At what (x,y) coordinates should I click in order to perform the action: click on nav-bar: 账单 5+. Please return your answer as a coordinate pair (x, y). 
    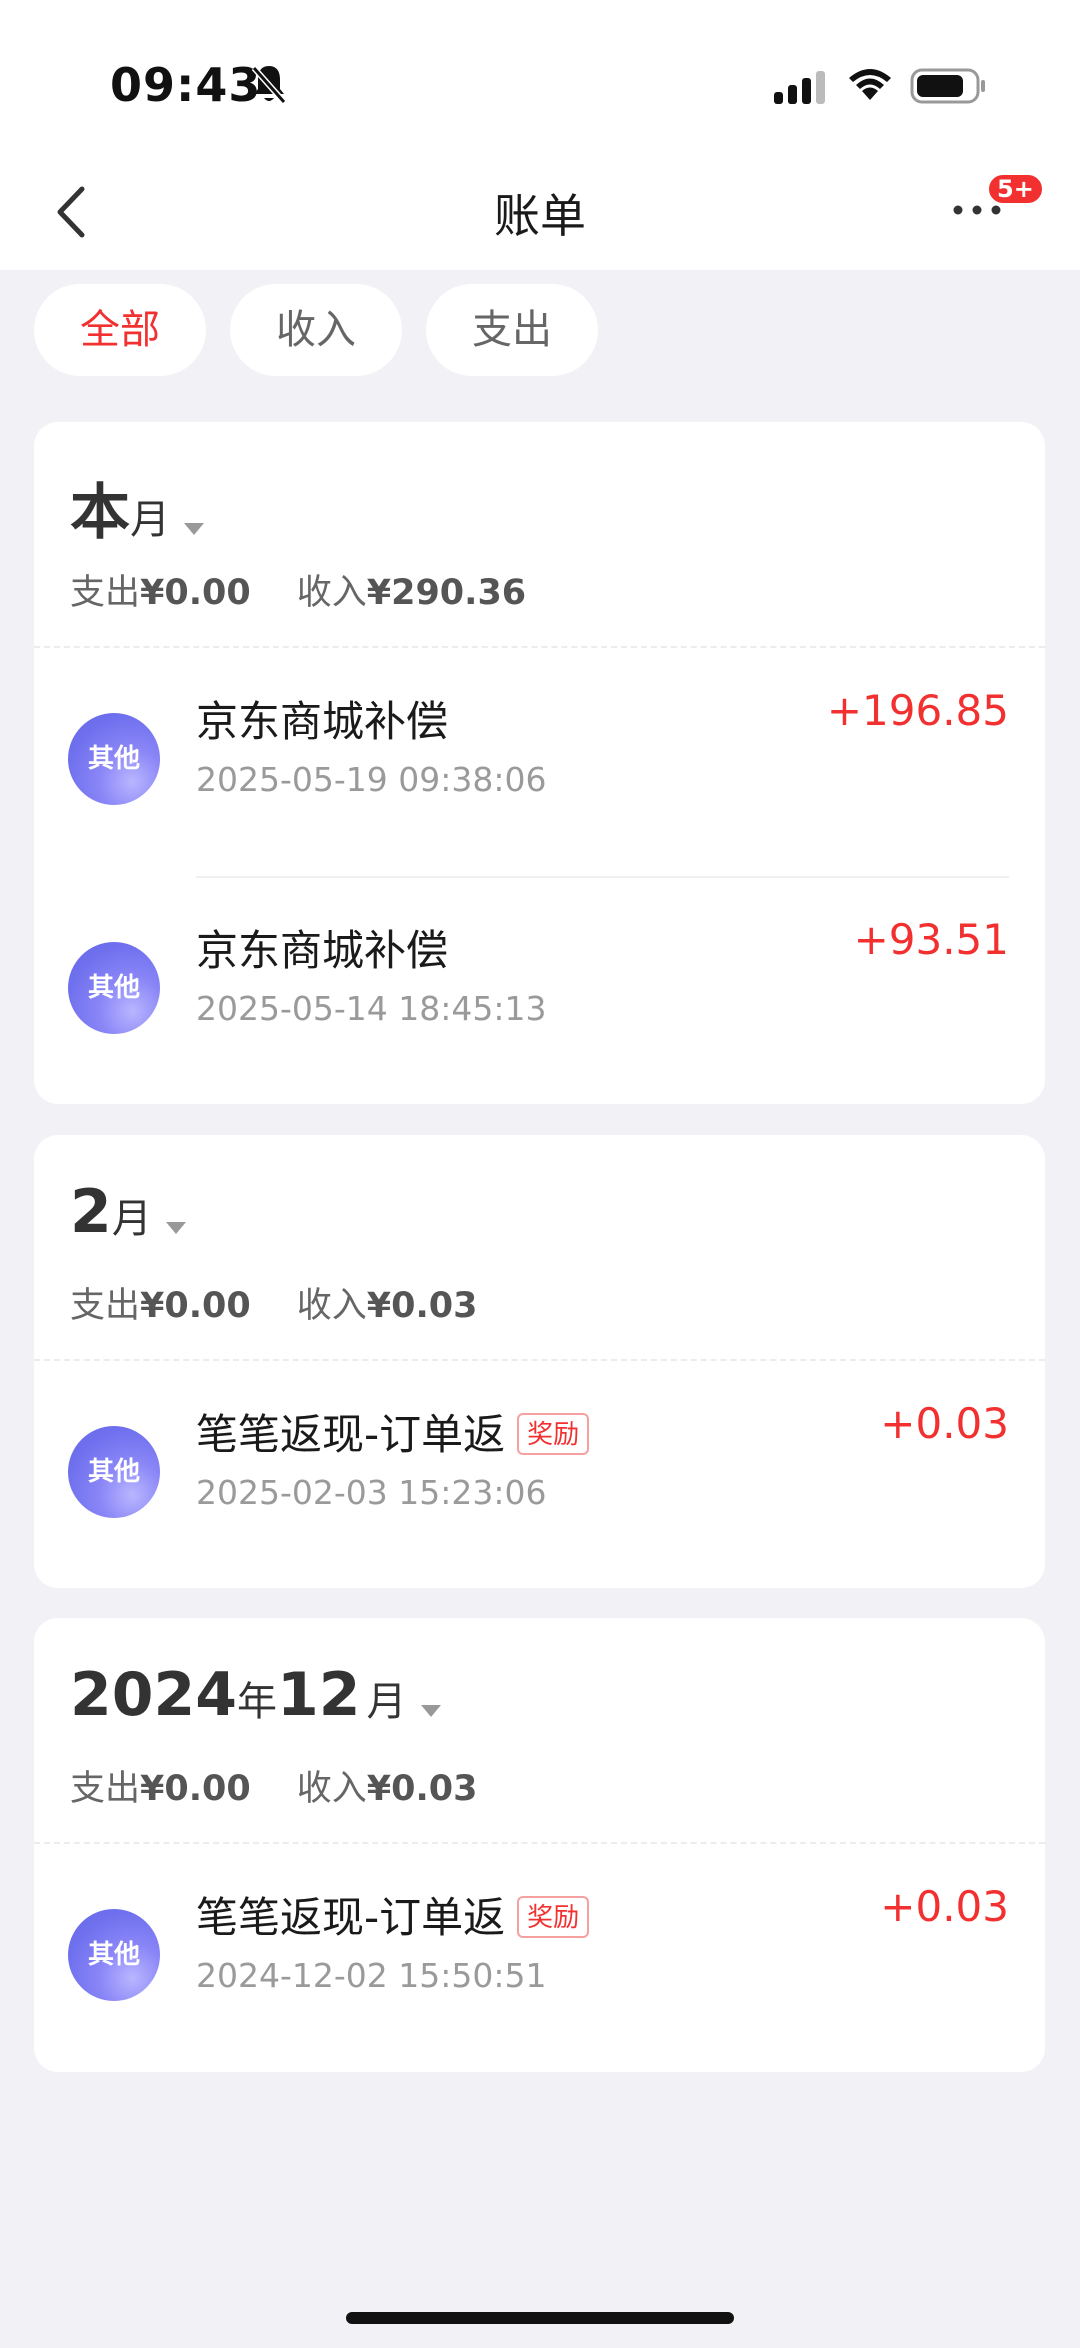
    Looking at the image, I should click on (540, 210).